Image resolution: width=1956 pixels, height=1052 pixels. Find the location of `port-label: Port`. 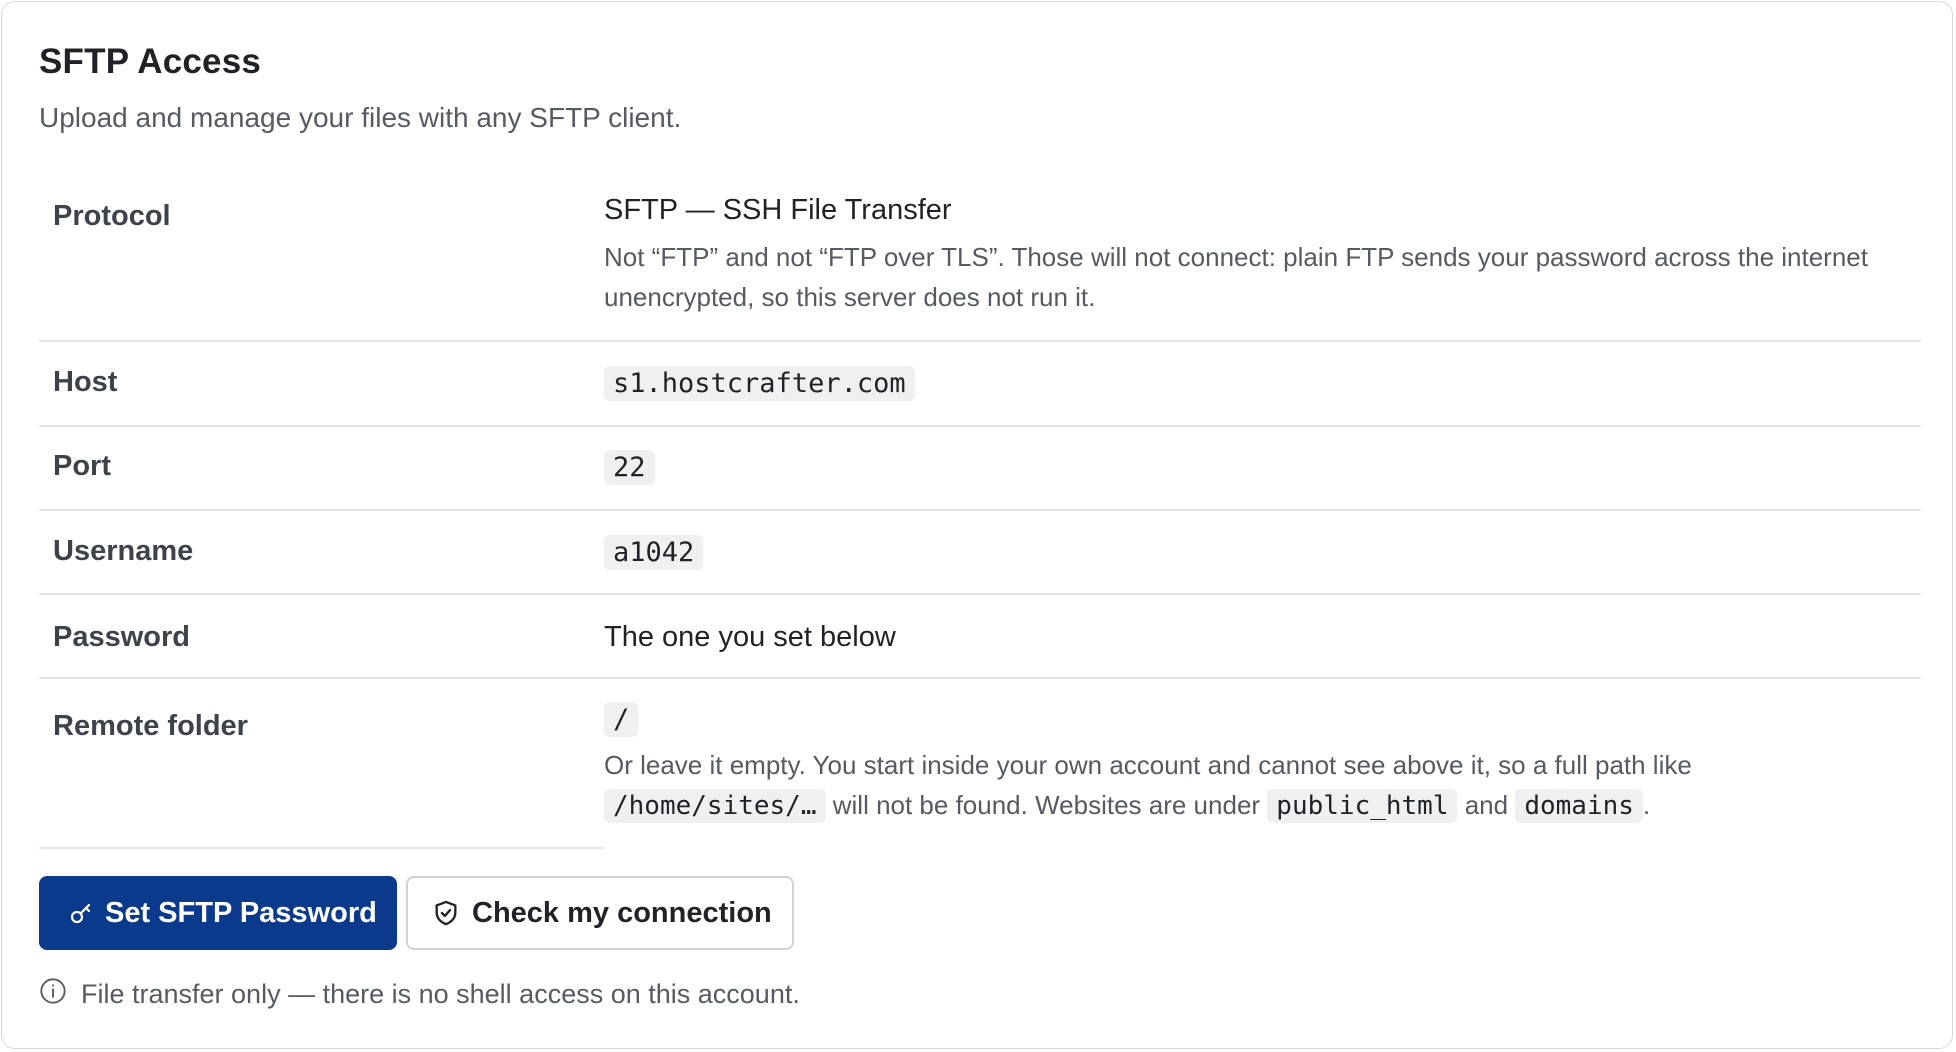

port-label: Port is located at coordinates (82, 466).